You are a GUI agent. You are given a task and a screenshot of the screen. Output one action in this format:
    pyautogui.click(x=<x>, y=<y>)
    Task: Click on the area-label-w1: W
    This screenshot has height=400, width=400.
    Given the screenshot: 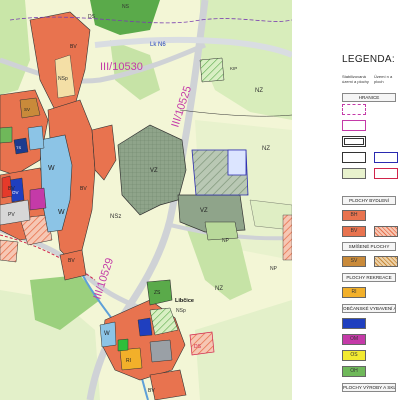 What is the action you would take?
    pyautogui.click(x=51, y=168)
    